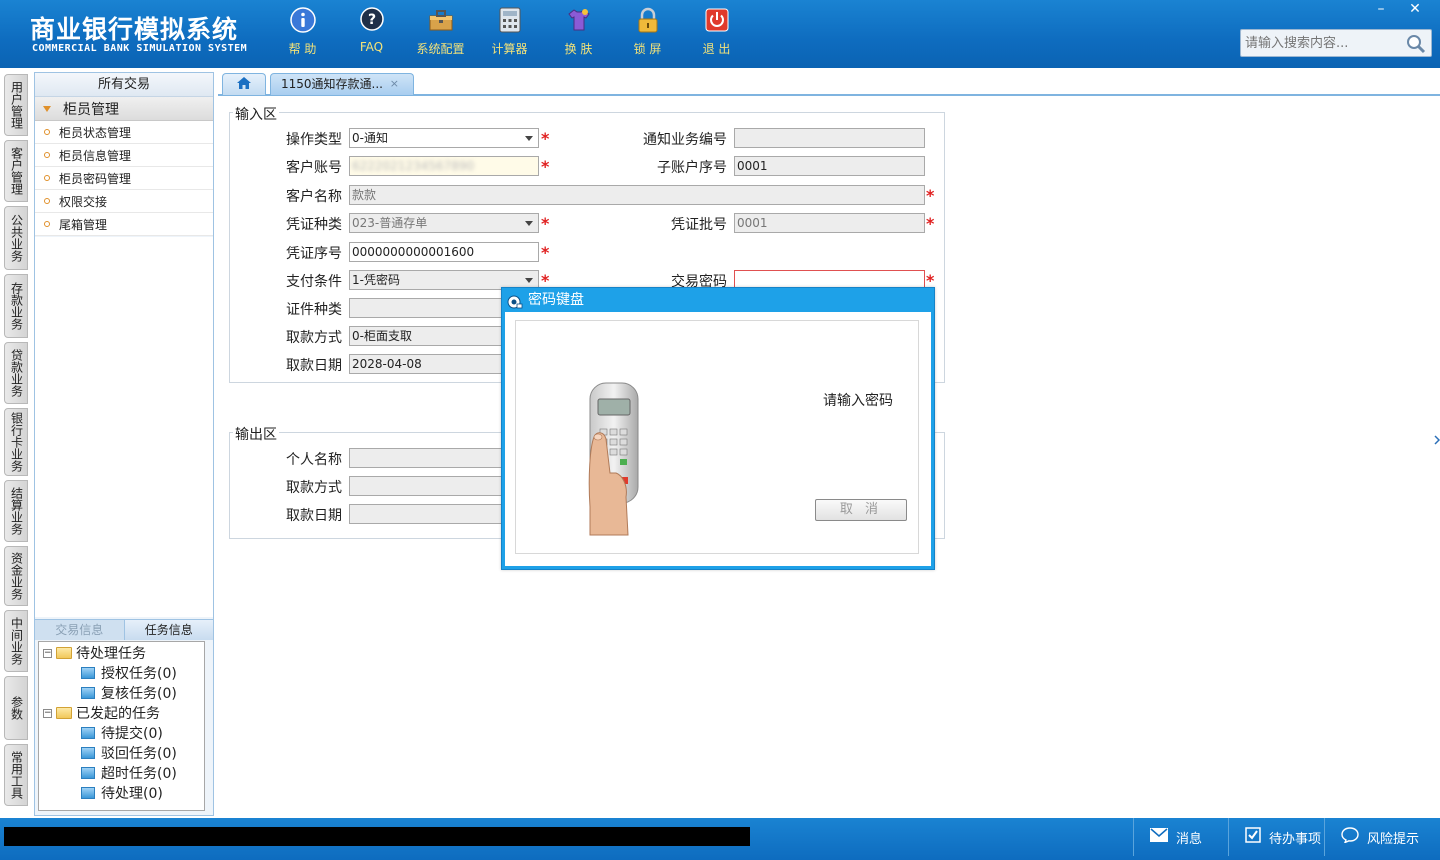 This screenshot has height=860, width=1440. Describe the element at coordinates (578, 49) in the screenshot. I see `skin-label: 换 肤` at that location.